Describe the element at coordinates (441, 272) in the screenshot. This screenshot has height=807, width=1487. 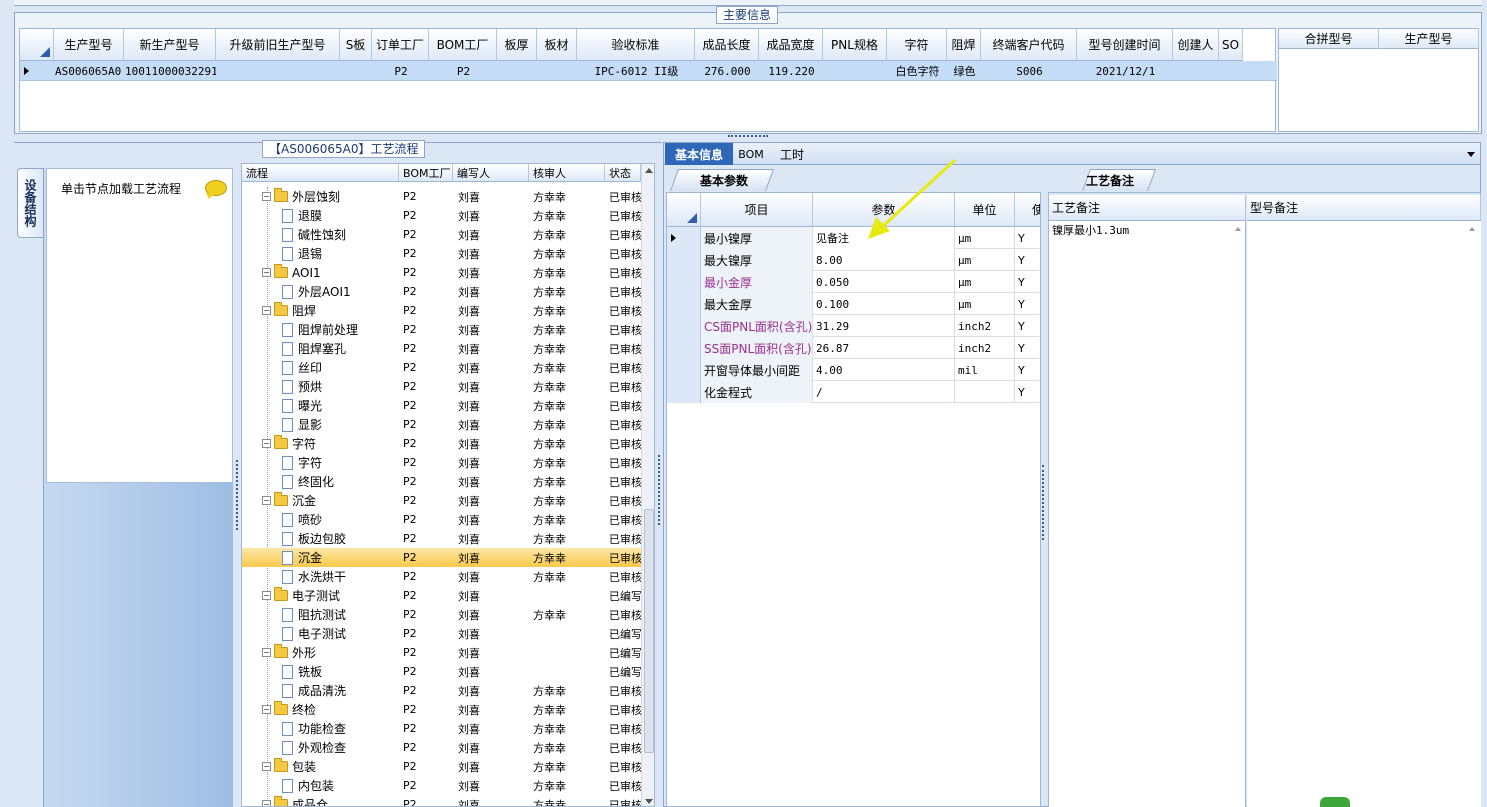
I see `flow-row: − AOI1 P2 刘喜 方幸幸 已审核` at that location.